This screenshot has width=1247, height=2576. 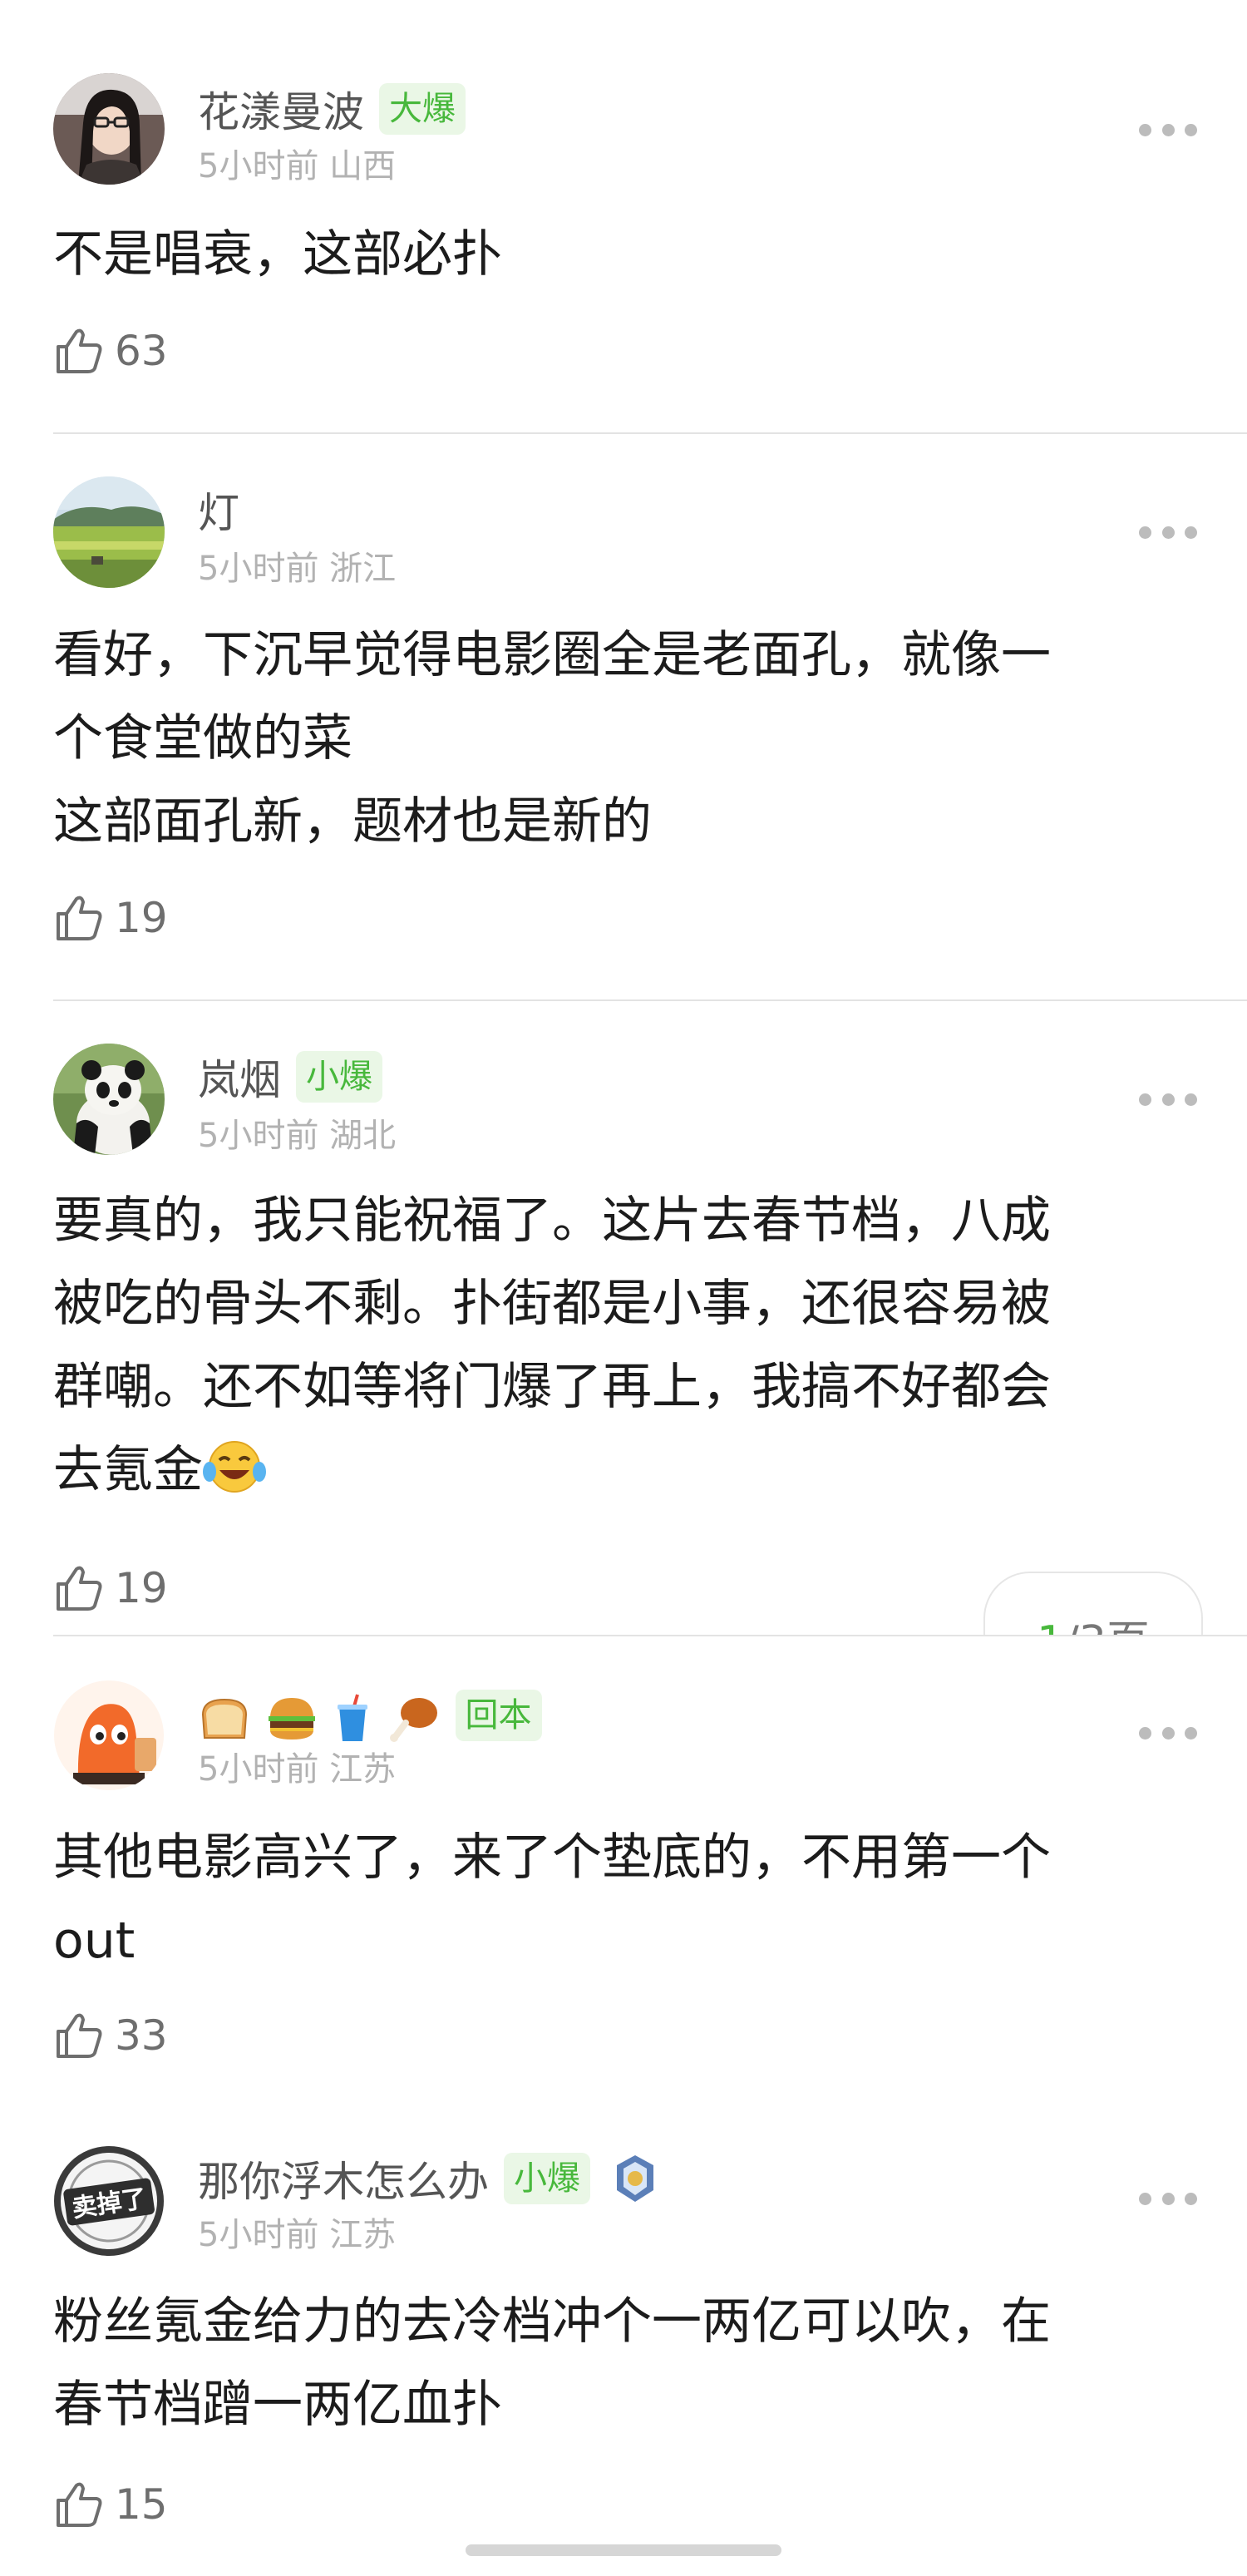 What do you see at coordinates (352, 821) in the screenshot?
I see `comment-line: 这部面孔新，题材也是新的` at bounding box center [352, 821].